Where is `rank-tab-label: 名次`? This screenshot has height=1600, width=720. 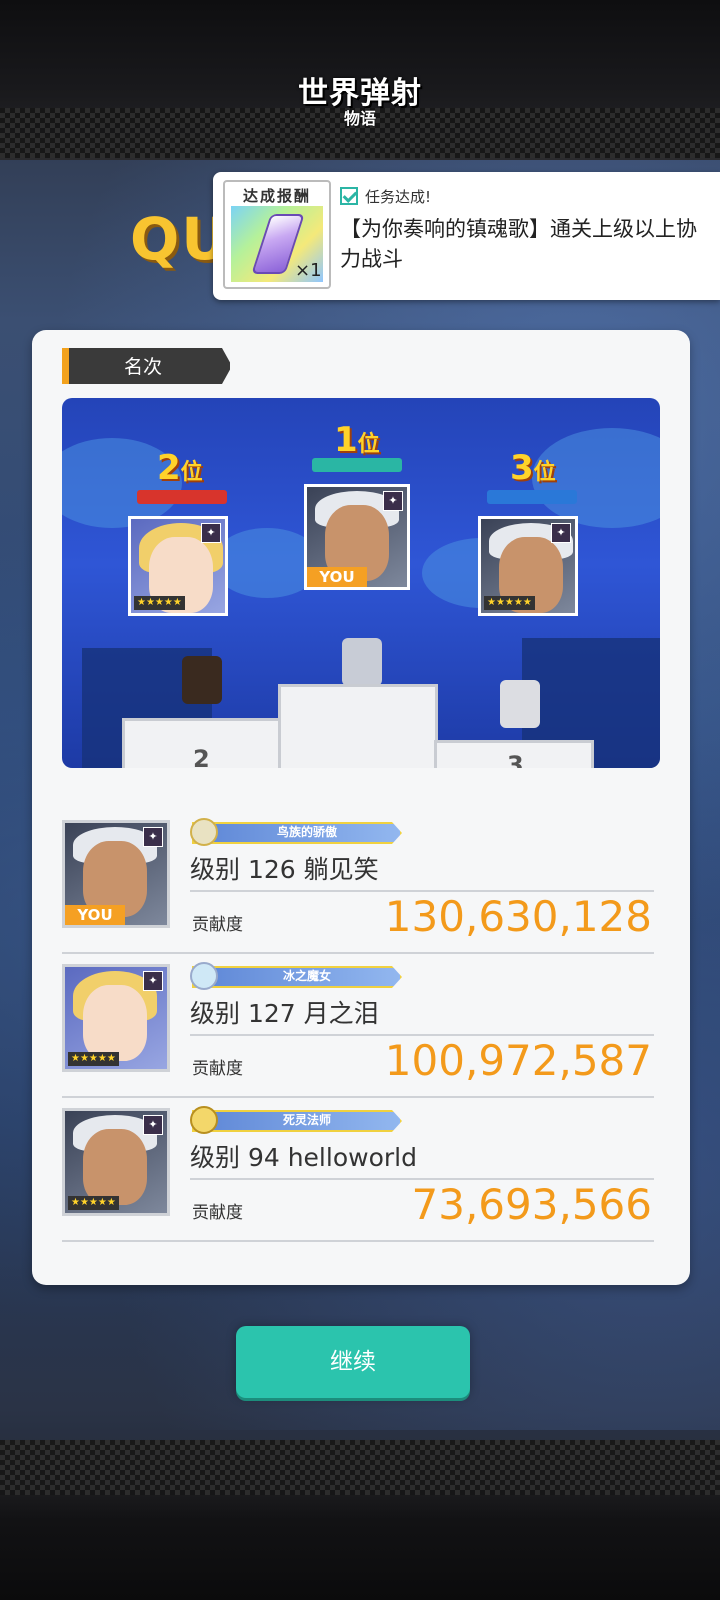 rank-tab-label: 名次 is located at coordinates (143, 367).